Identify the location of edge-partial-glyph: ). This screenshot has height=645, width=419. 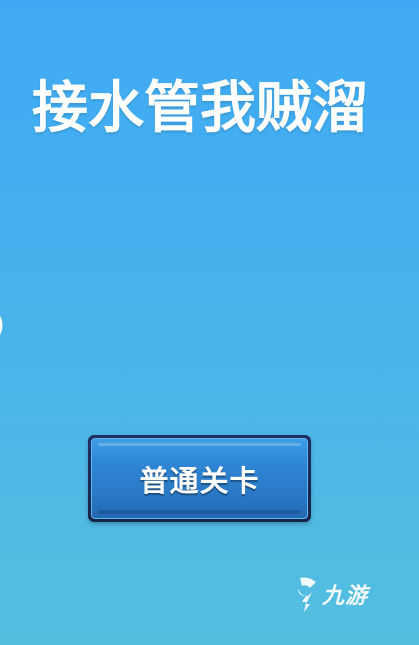
(4, 325).